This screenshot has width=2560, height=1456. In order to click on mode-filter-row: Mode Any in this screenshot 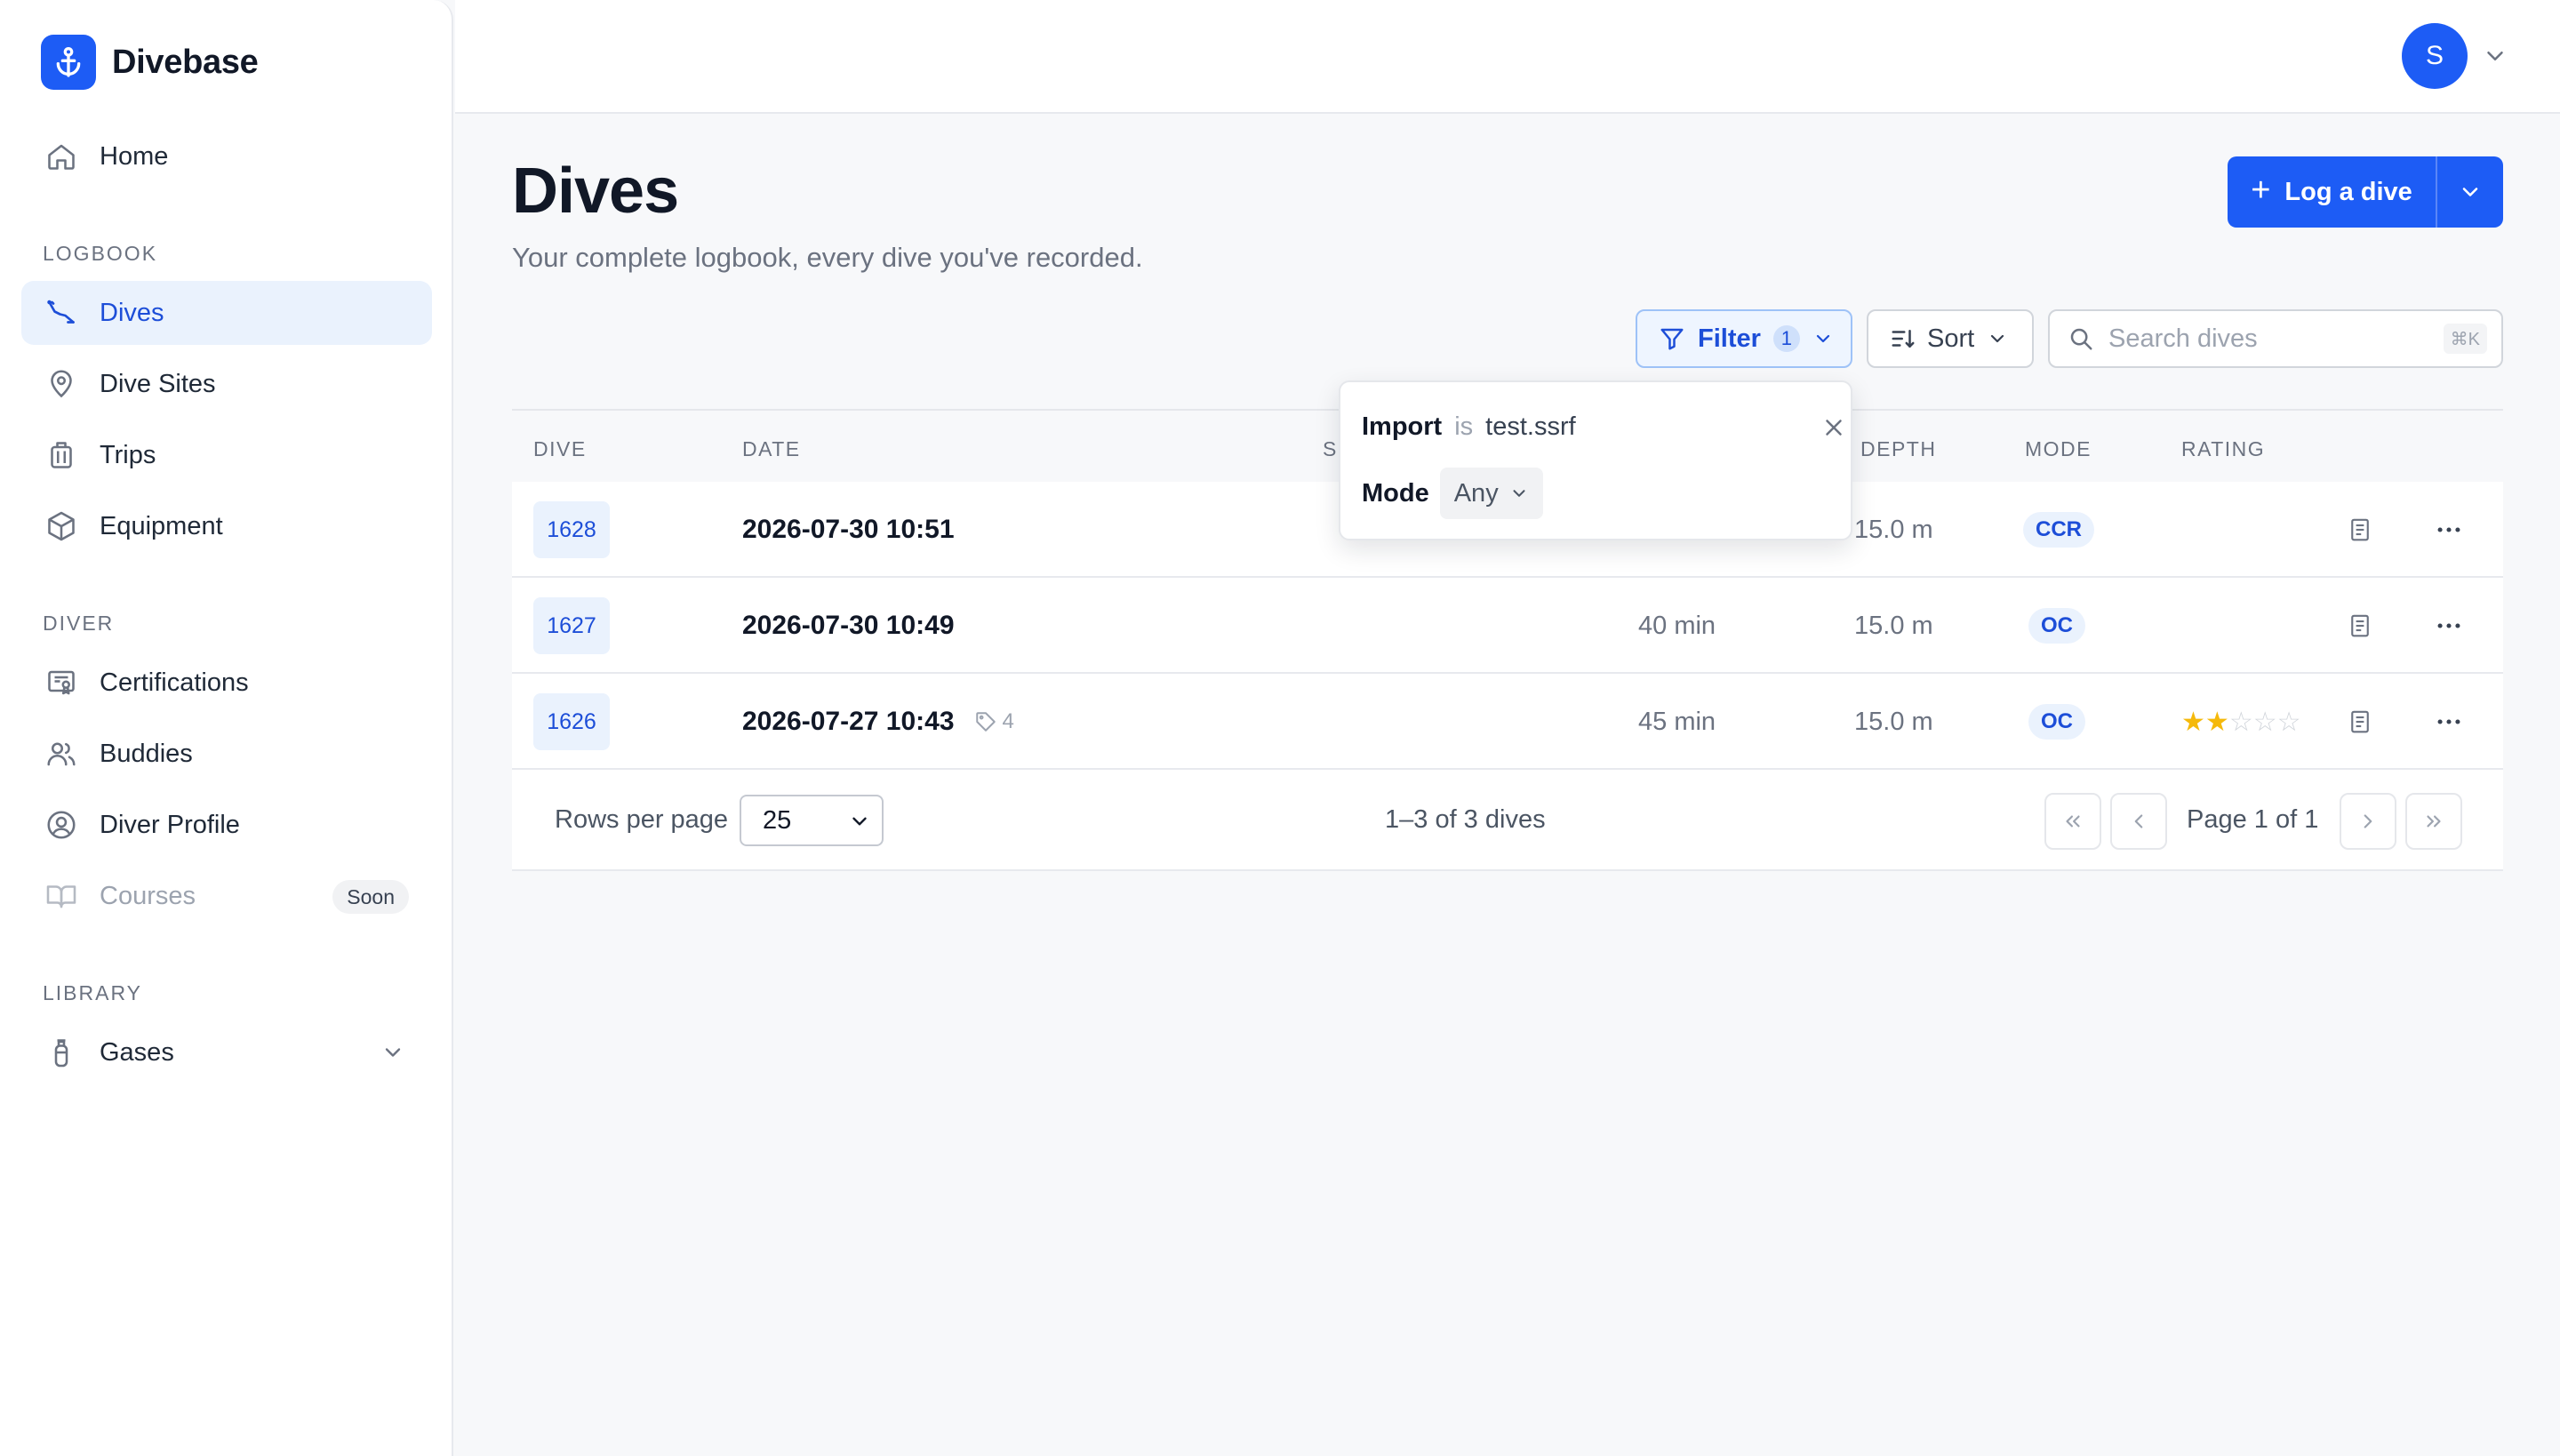, I will do `click(1452, 493)`.